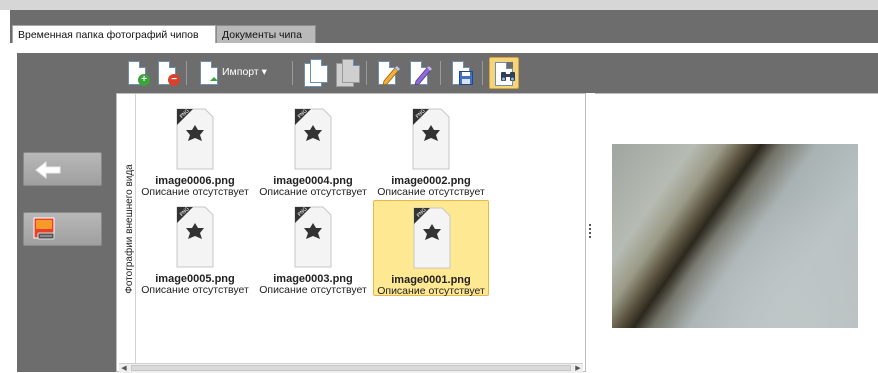 This screenshot has width=878, height=373. I want to click on image-preview, so click(735, 236).